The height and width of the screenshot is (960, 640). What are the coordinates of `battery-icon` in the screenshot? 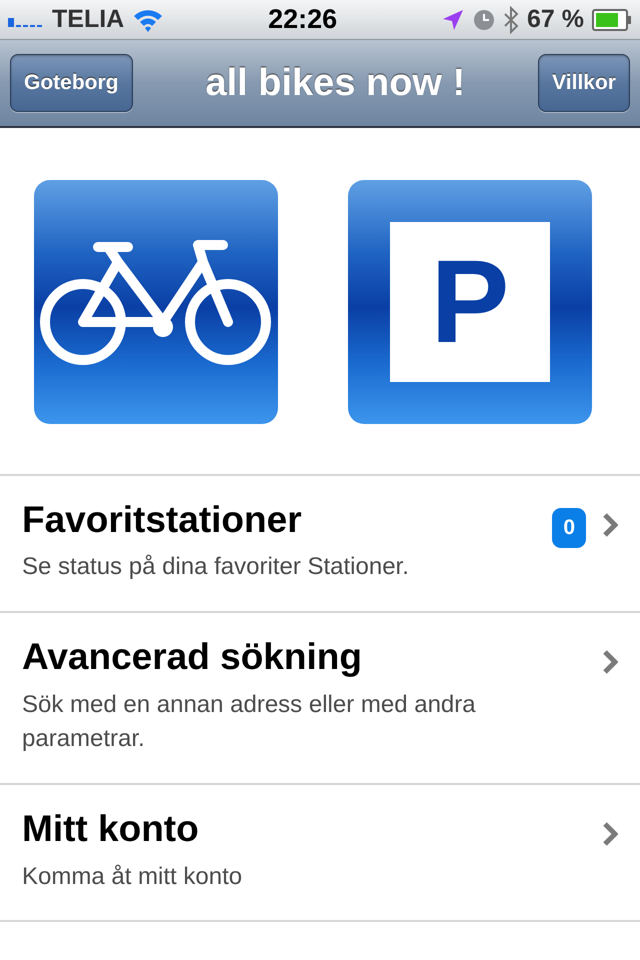 It's located at (612, 19).